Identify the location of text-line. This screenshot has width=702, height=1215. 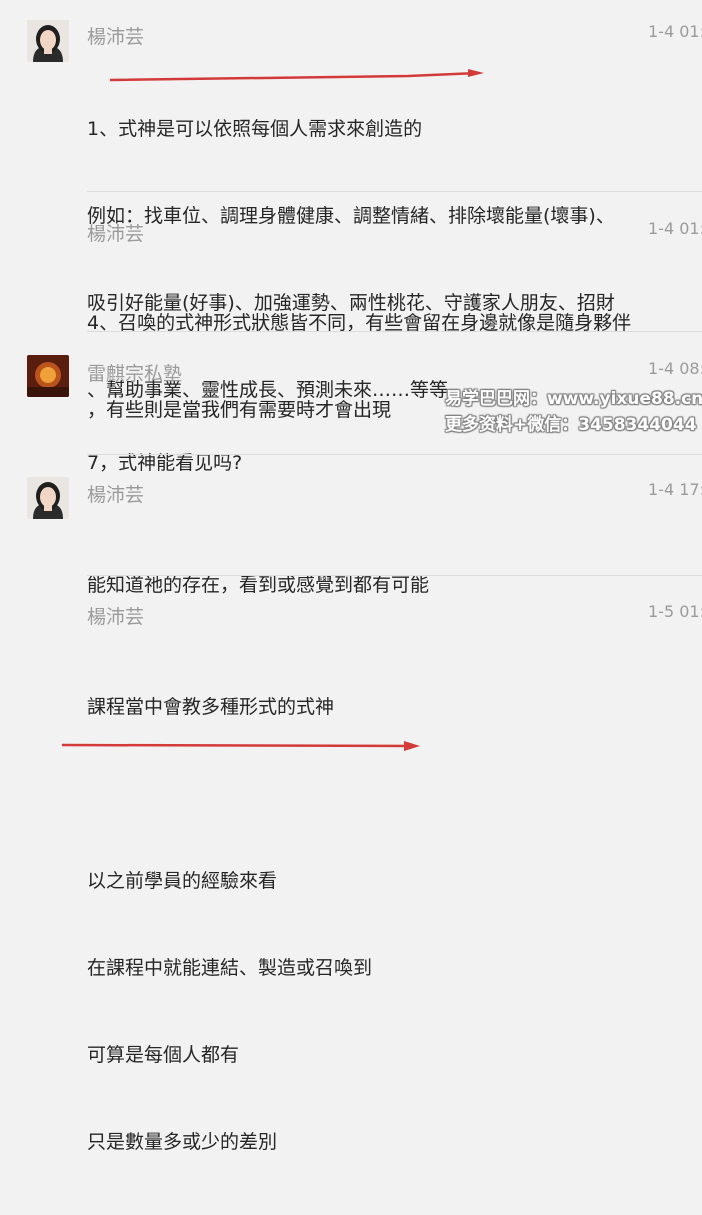
(389, 794).